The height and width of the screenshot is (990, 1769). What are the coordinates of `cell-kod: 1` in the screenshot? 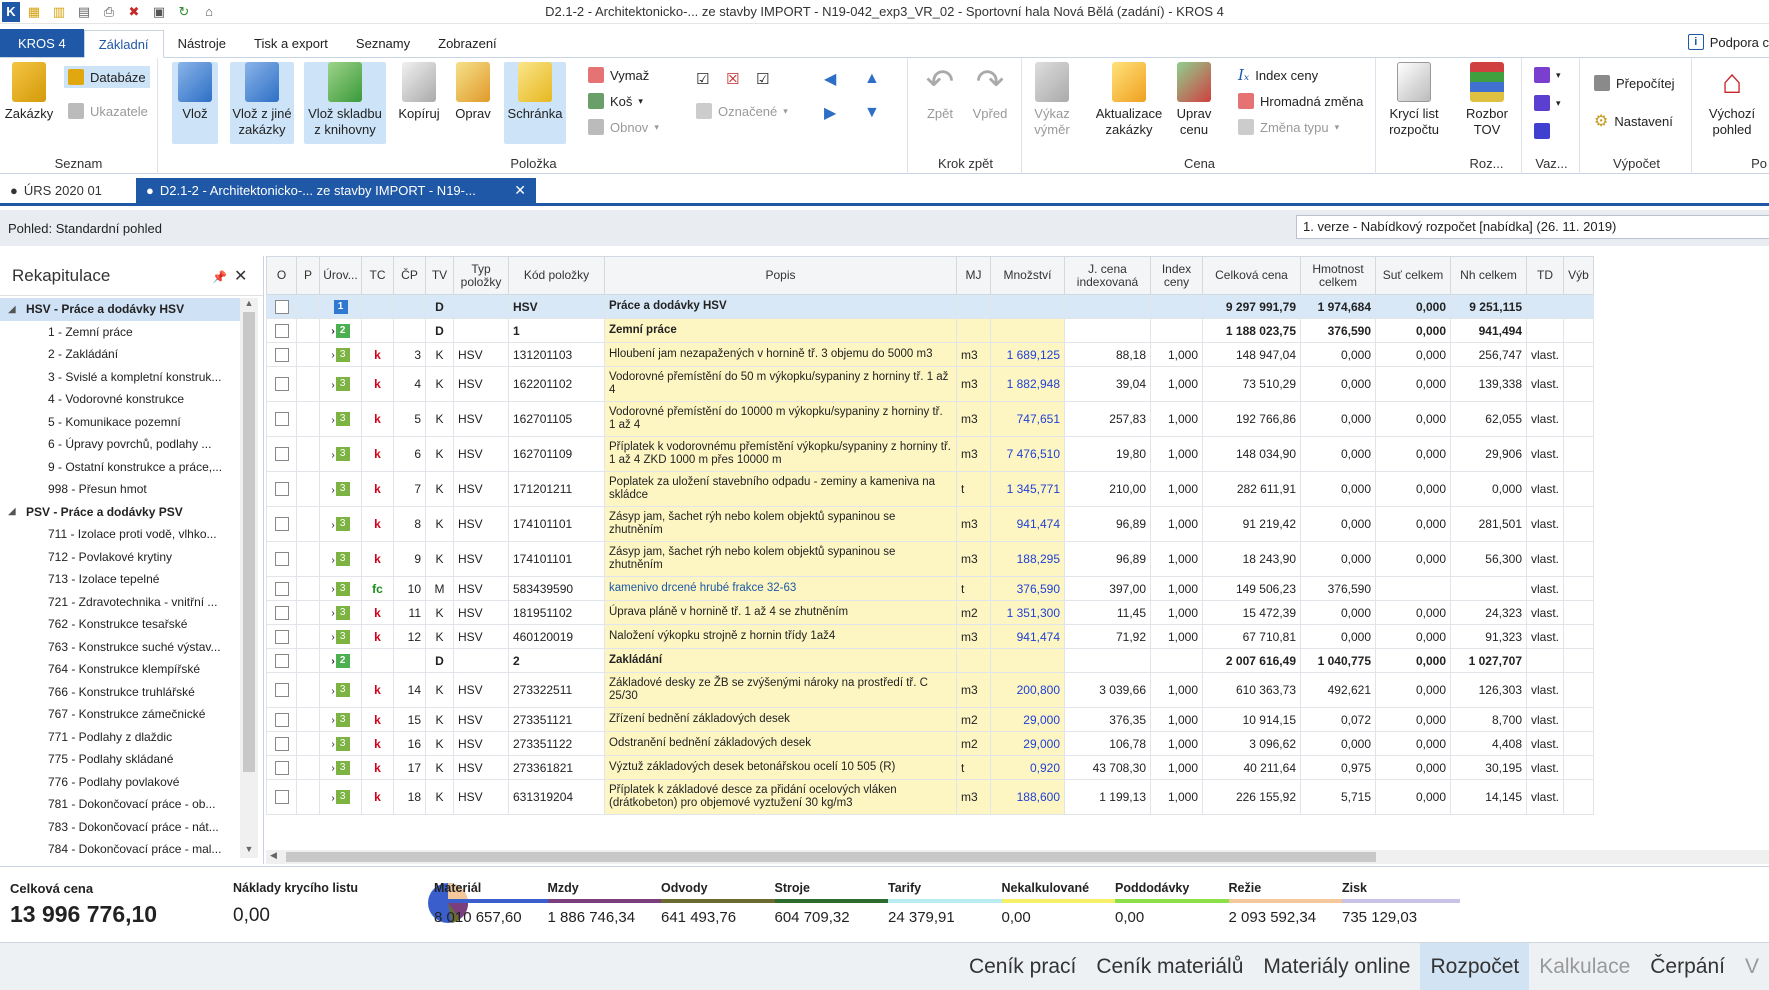 It's located at (556, 330).